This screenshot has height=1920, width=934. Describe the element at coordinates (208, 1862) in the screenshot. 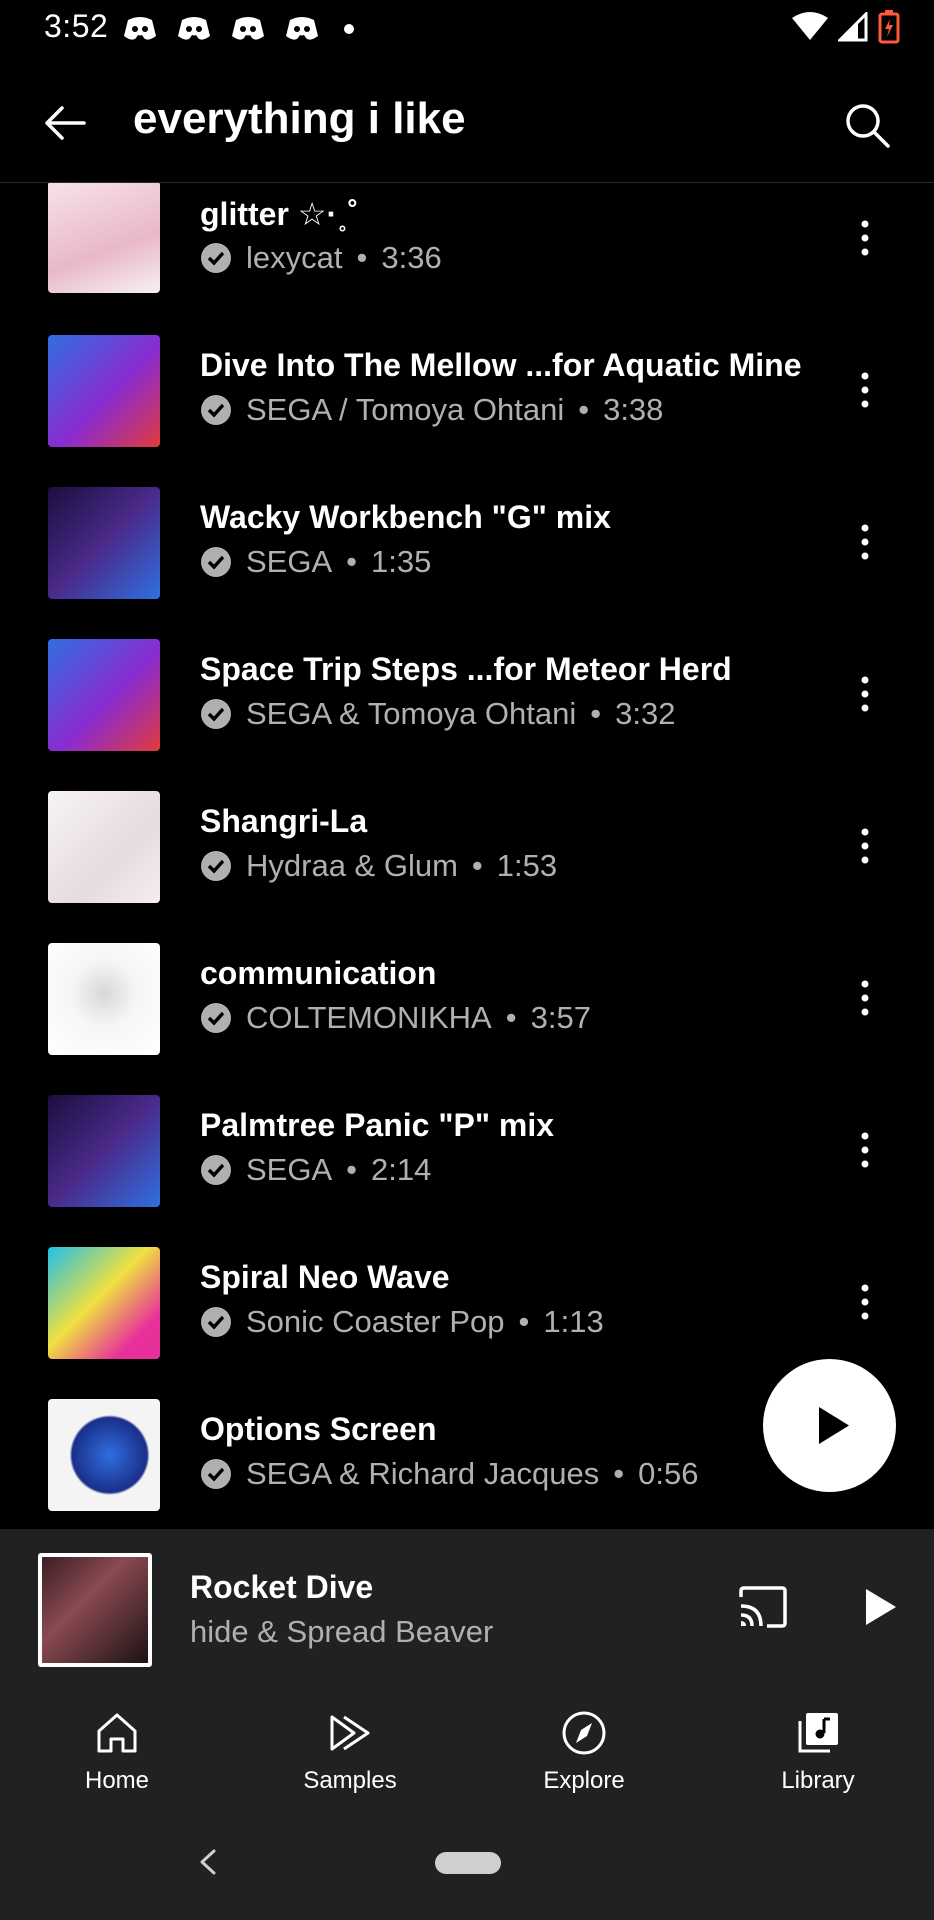

I see `system-back-icon` at that location.